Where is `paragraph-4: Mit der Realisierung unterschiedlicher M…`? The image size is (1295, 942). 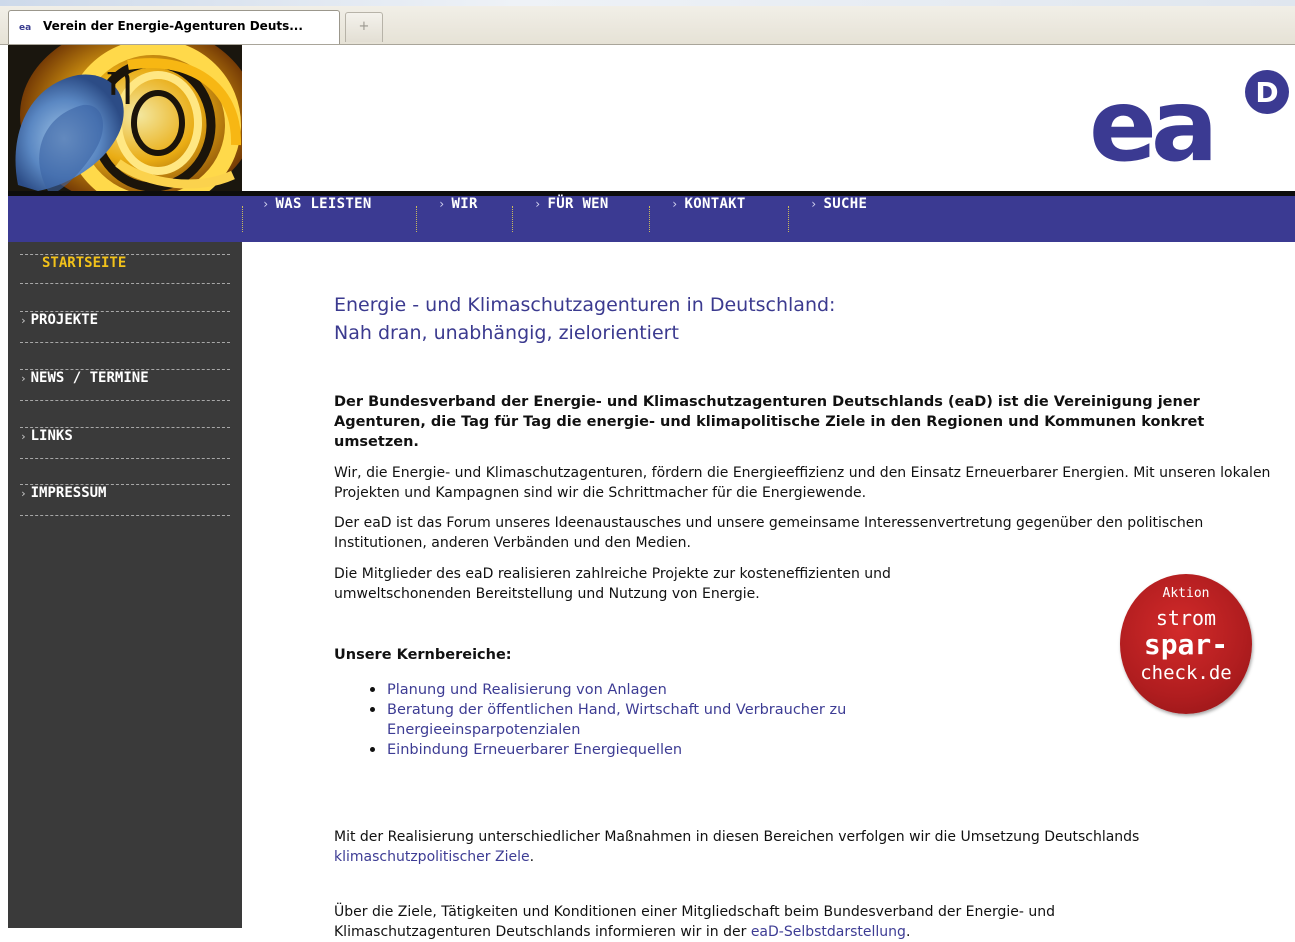
paragraph-4: Mit der Realisierung unterschiedlicher M… is located at coordinates (811, 847).